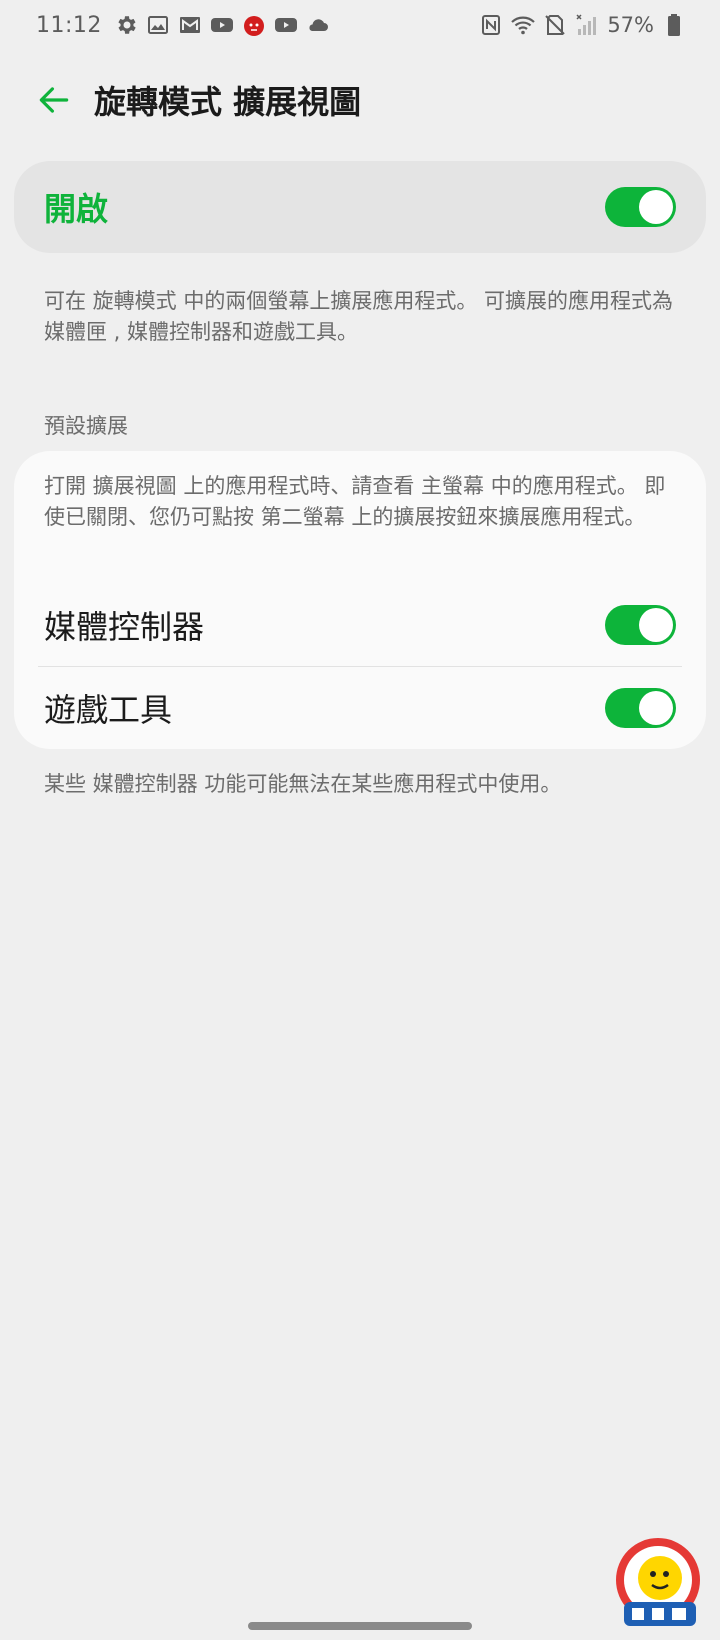 Image resolution: width=720 pixels, height=1640 pixels. Describe the element at coordinates (303, 784) in the screenshot. I see `footnote: 某些 媒體控制器 功能可能無法在某些應用程式中使用。` at that location.